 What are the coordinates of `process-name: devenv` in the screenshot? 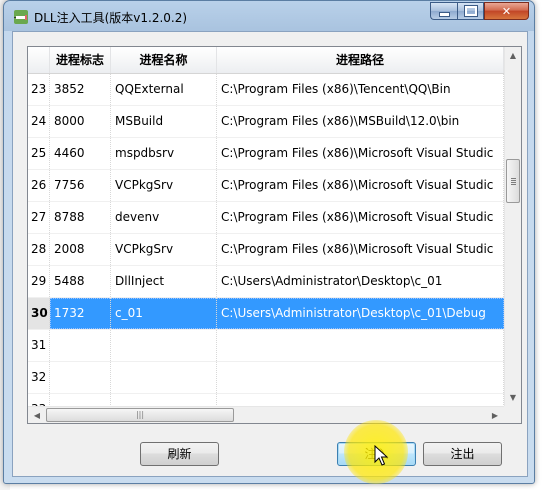 It's located at (164, 217).